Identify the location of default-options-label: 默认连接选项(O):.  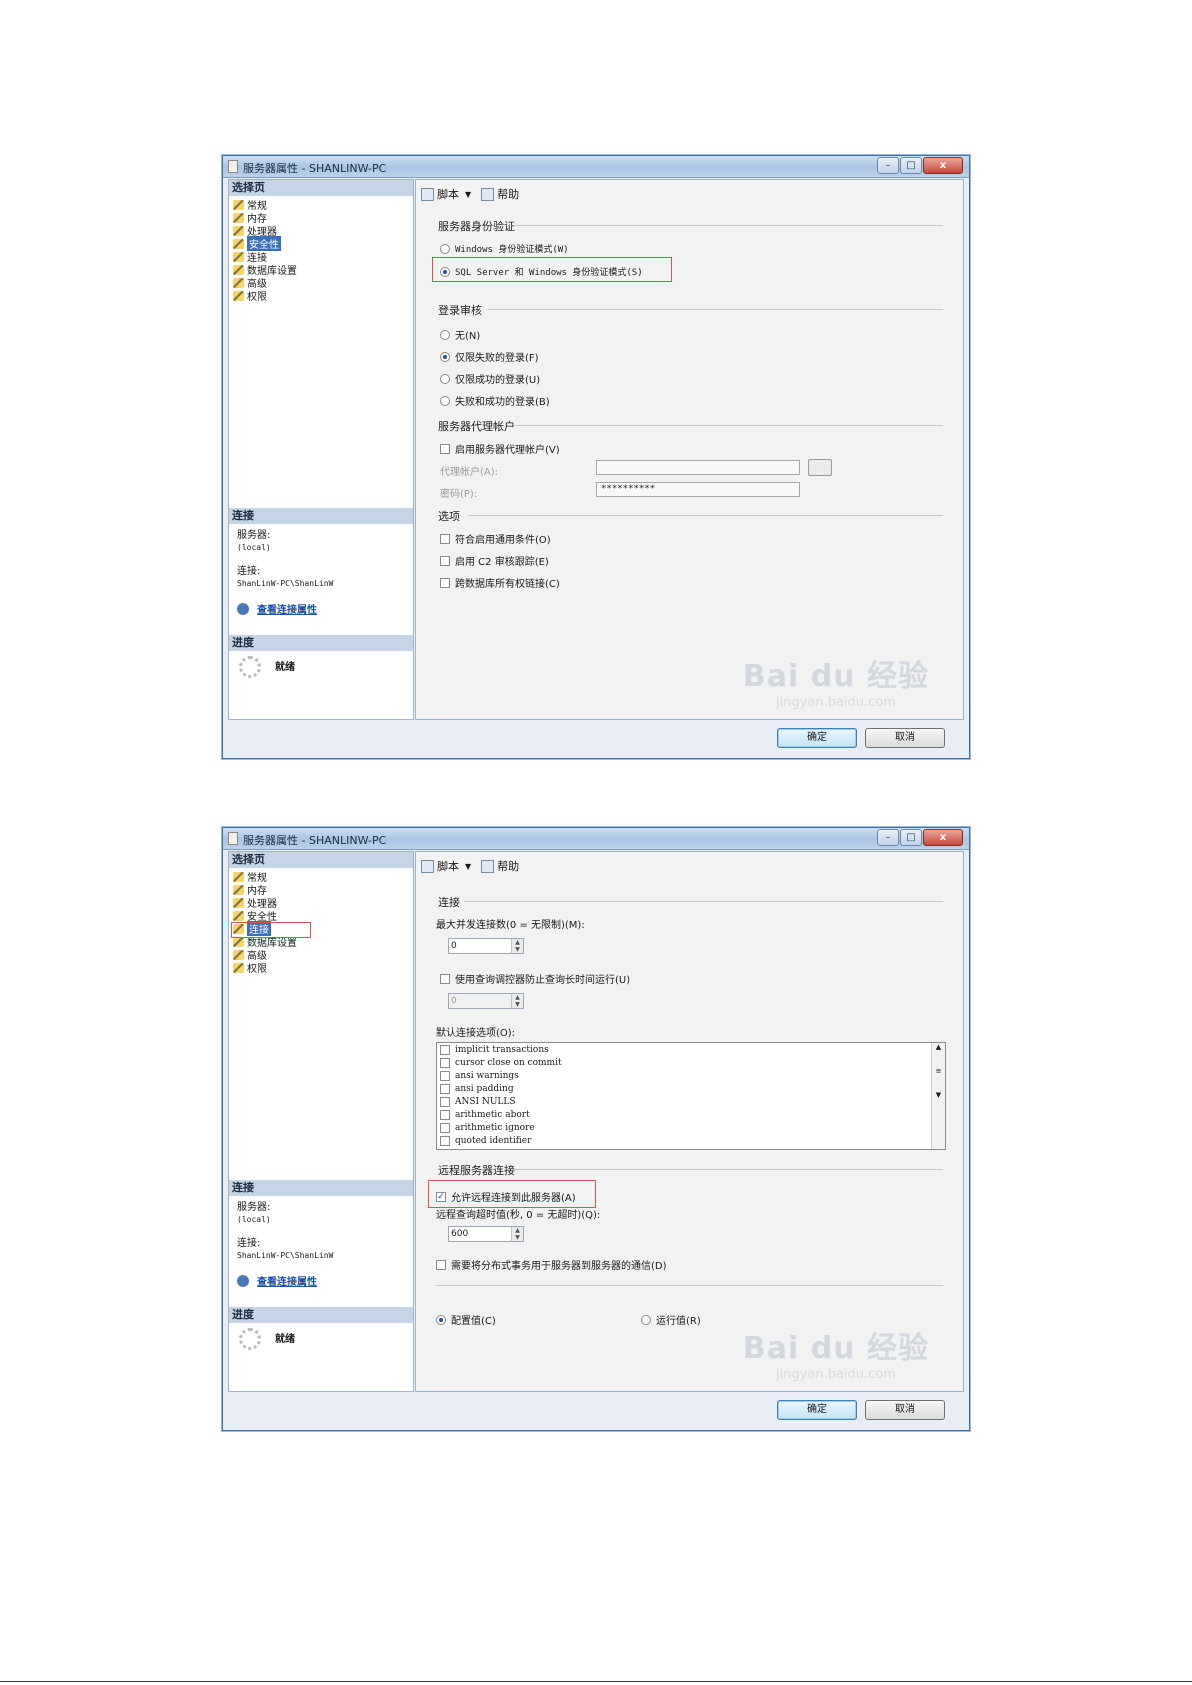
(476, 1033).